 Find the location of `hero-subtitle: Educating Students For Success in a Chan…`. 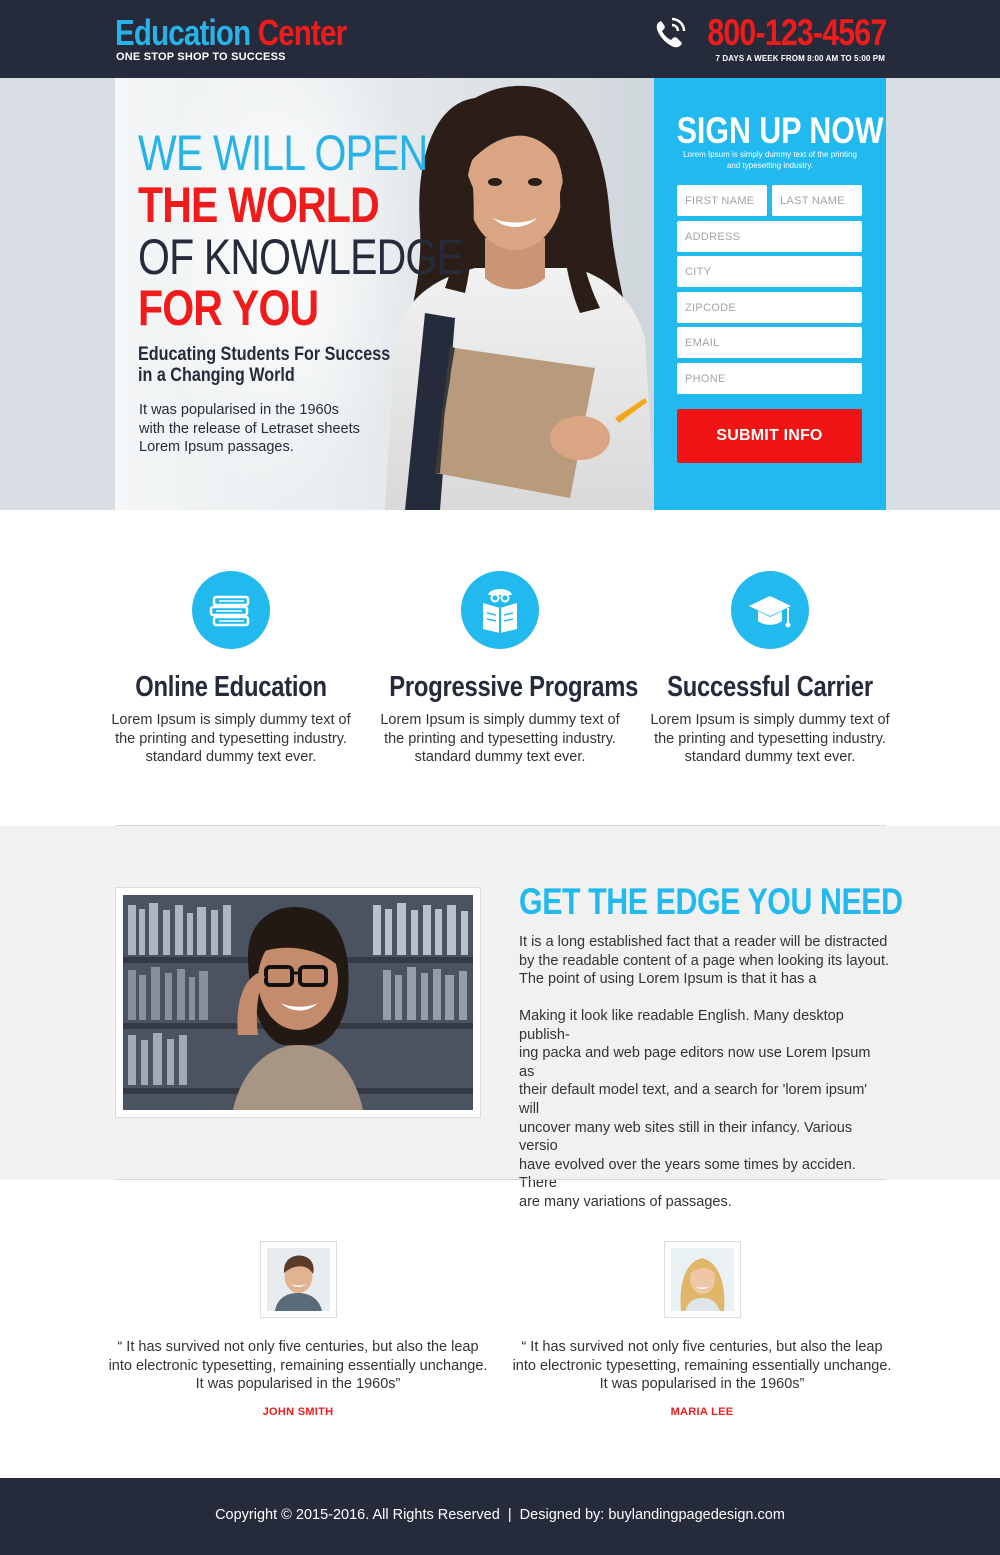

hero-subtitle: Educating Students For Success in a Chan… is located at coordinates (264, 365).